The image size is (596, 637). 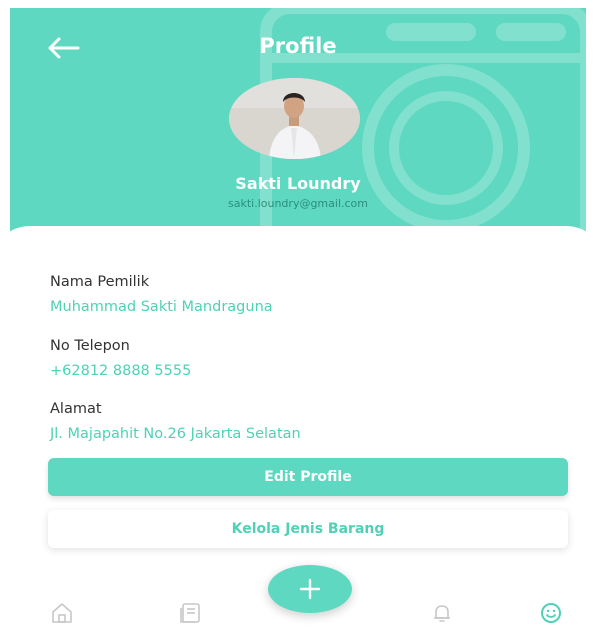 I want to click on edit-profile-label: Edit Profile, so click(x=308, y=477).